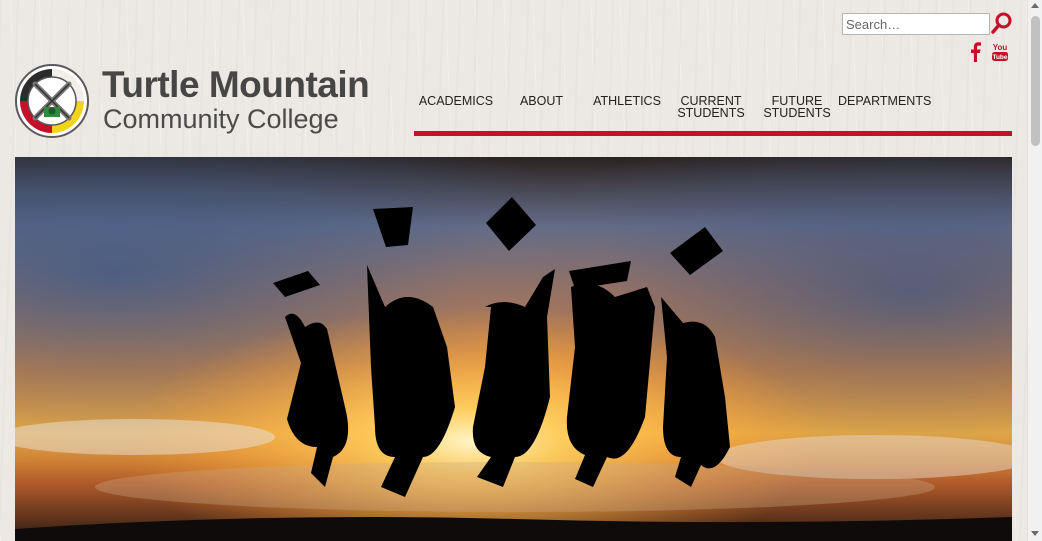 The image size is (1042, 541). Describe the element at coordinates (52, 101) in the screenshot. I see `medicine-wheel-logo-icon` at that location.